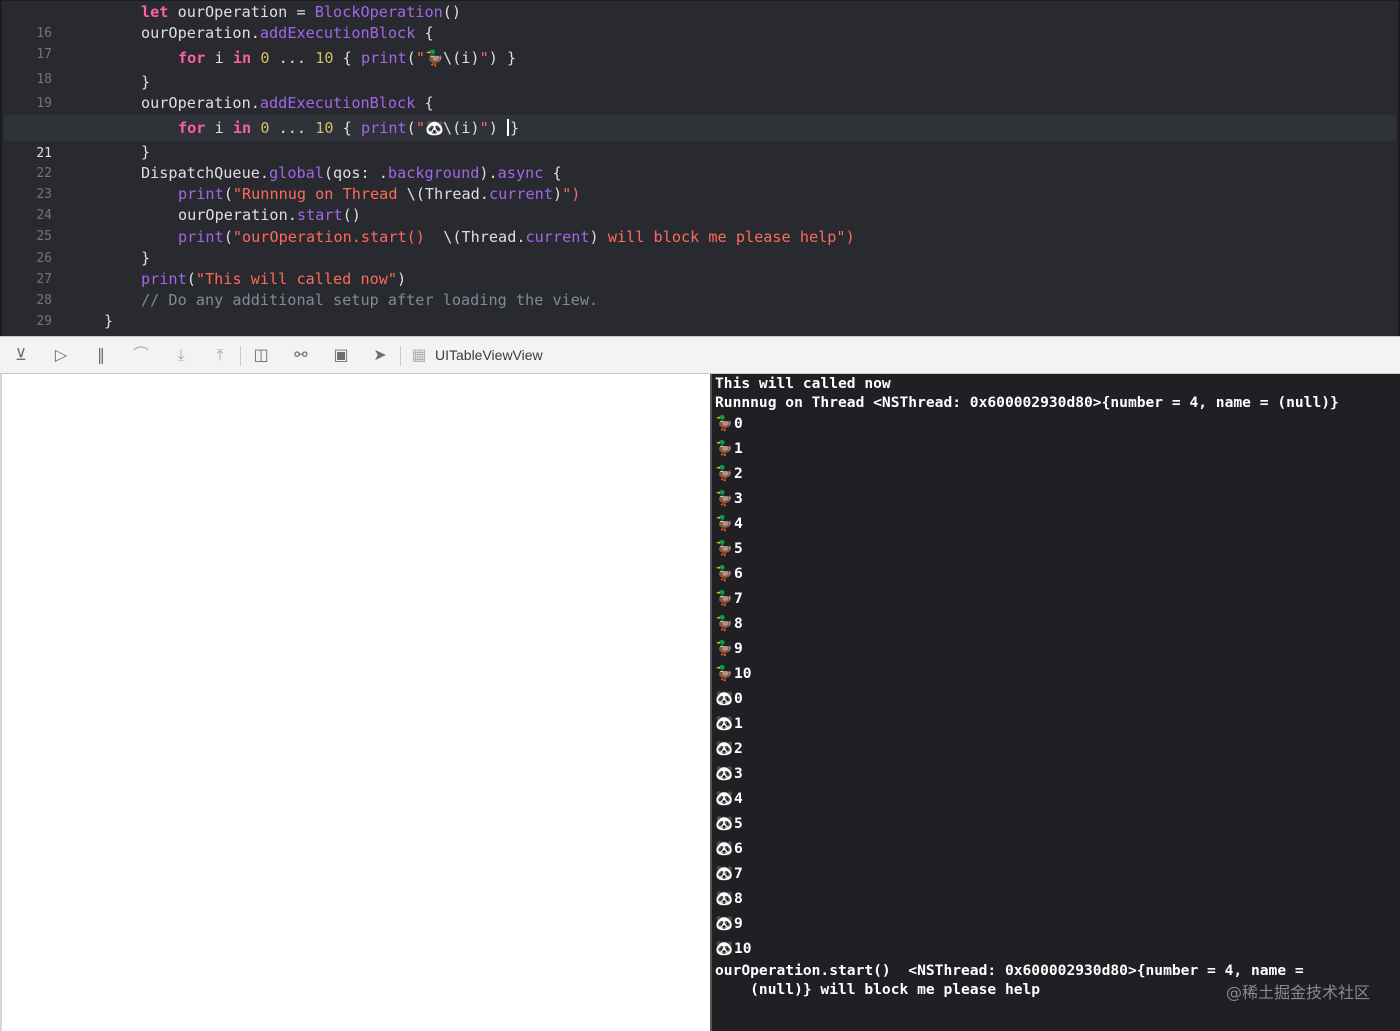 This screenshot has height=1031, width=1400. What do you see at coordinates (181, 355) in the screenshot?
I see `step-into-icon: ⤓` at bounding box center [181, 355].